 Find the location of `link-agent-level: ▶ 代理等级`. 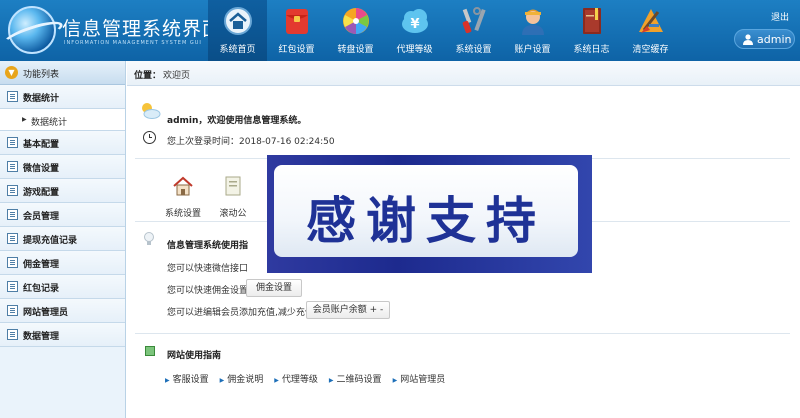

link-agent-level: ▶ 代理等级 is located at coordinates (296, 378).